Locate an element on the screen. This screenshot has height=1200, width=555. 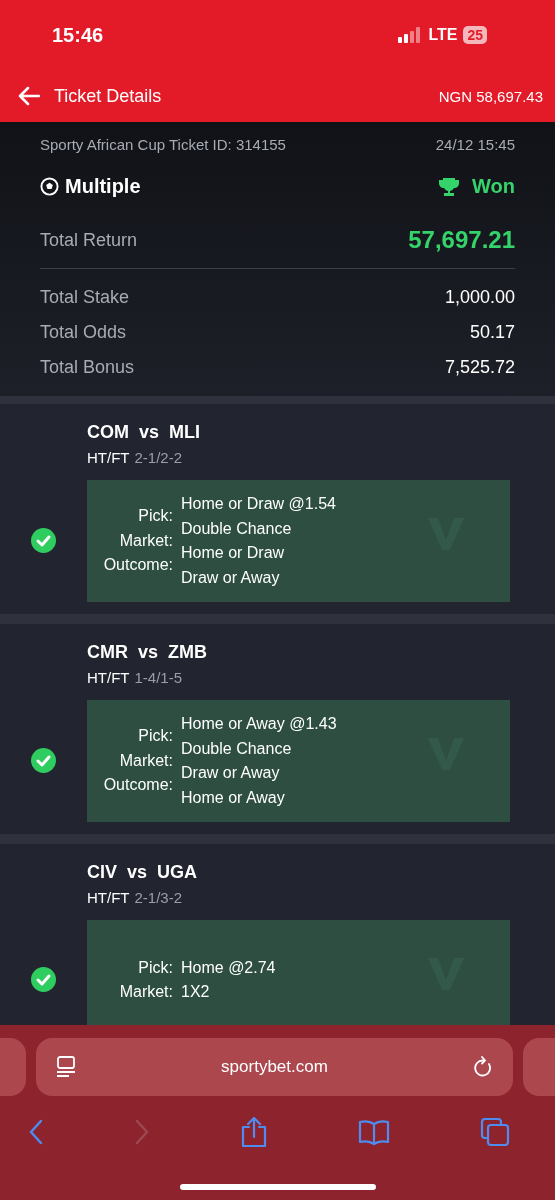
field-value: Home or Away @1.43 is located at coordinates (259, 724).